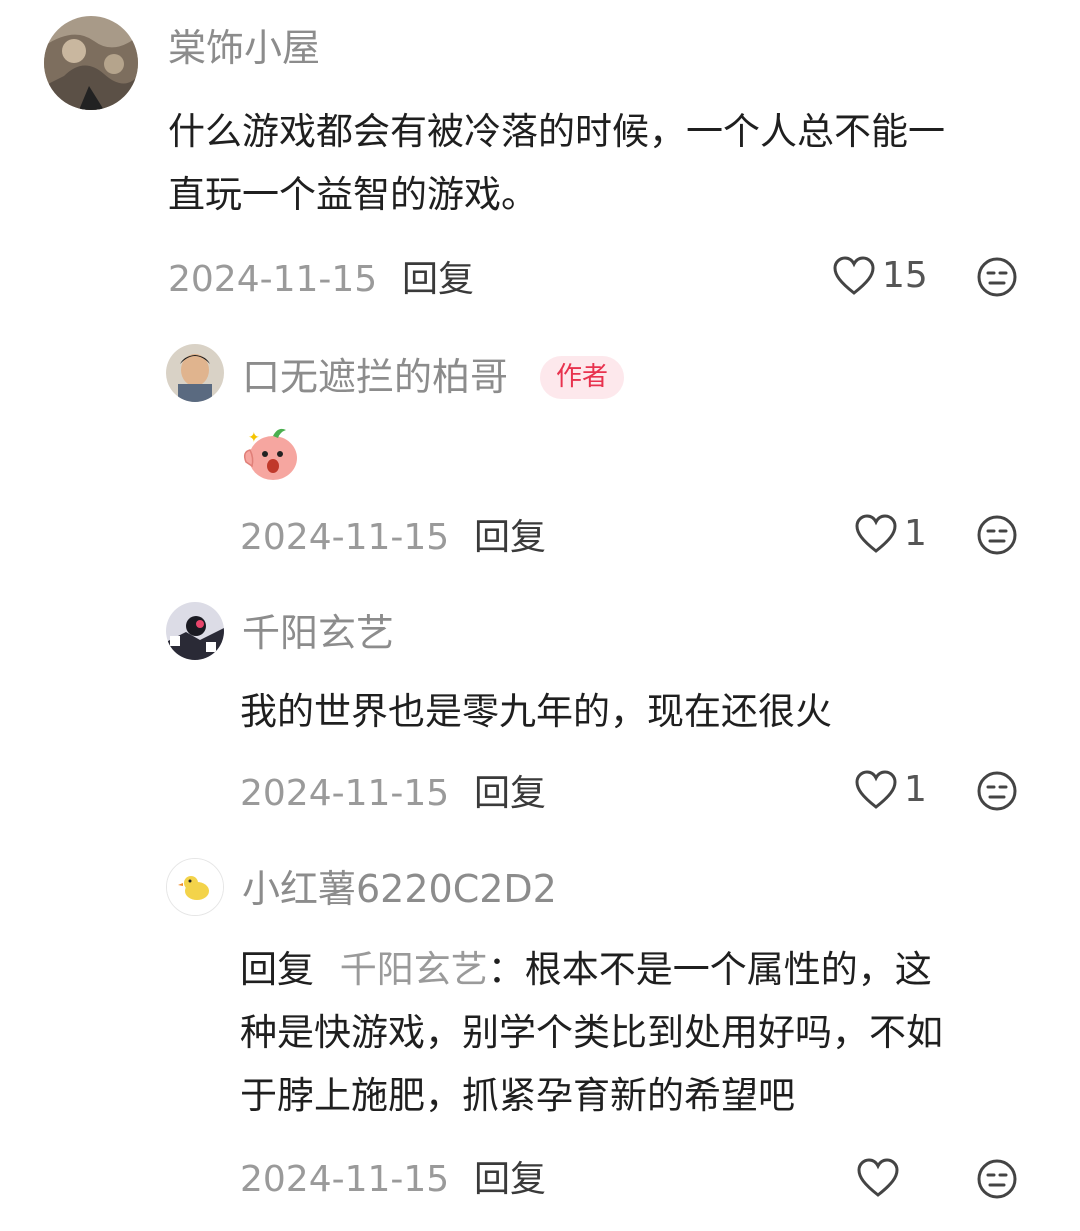  I want to click on like-count: 15, so click(905, 275).